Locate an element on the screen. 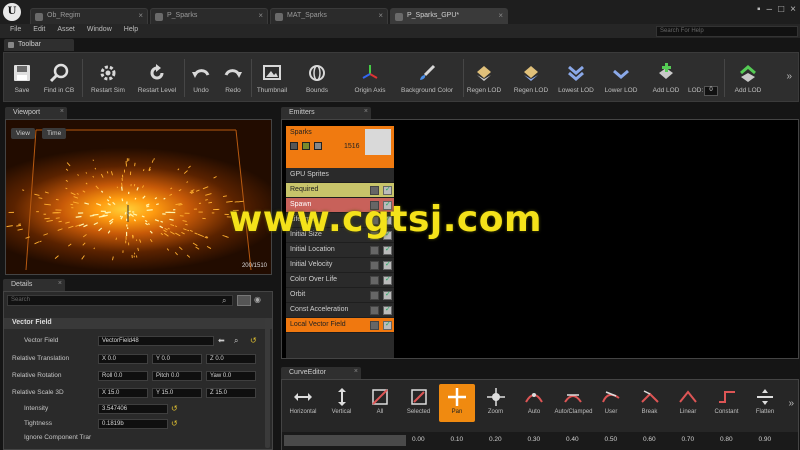 The height and width of the screenshot is (450, 800). vertical-button: Vertical is located at coordinates (342, 403).